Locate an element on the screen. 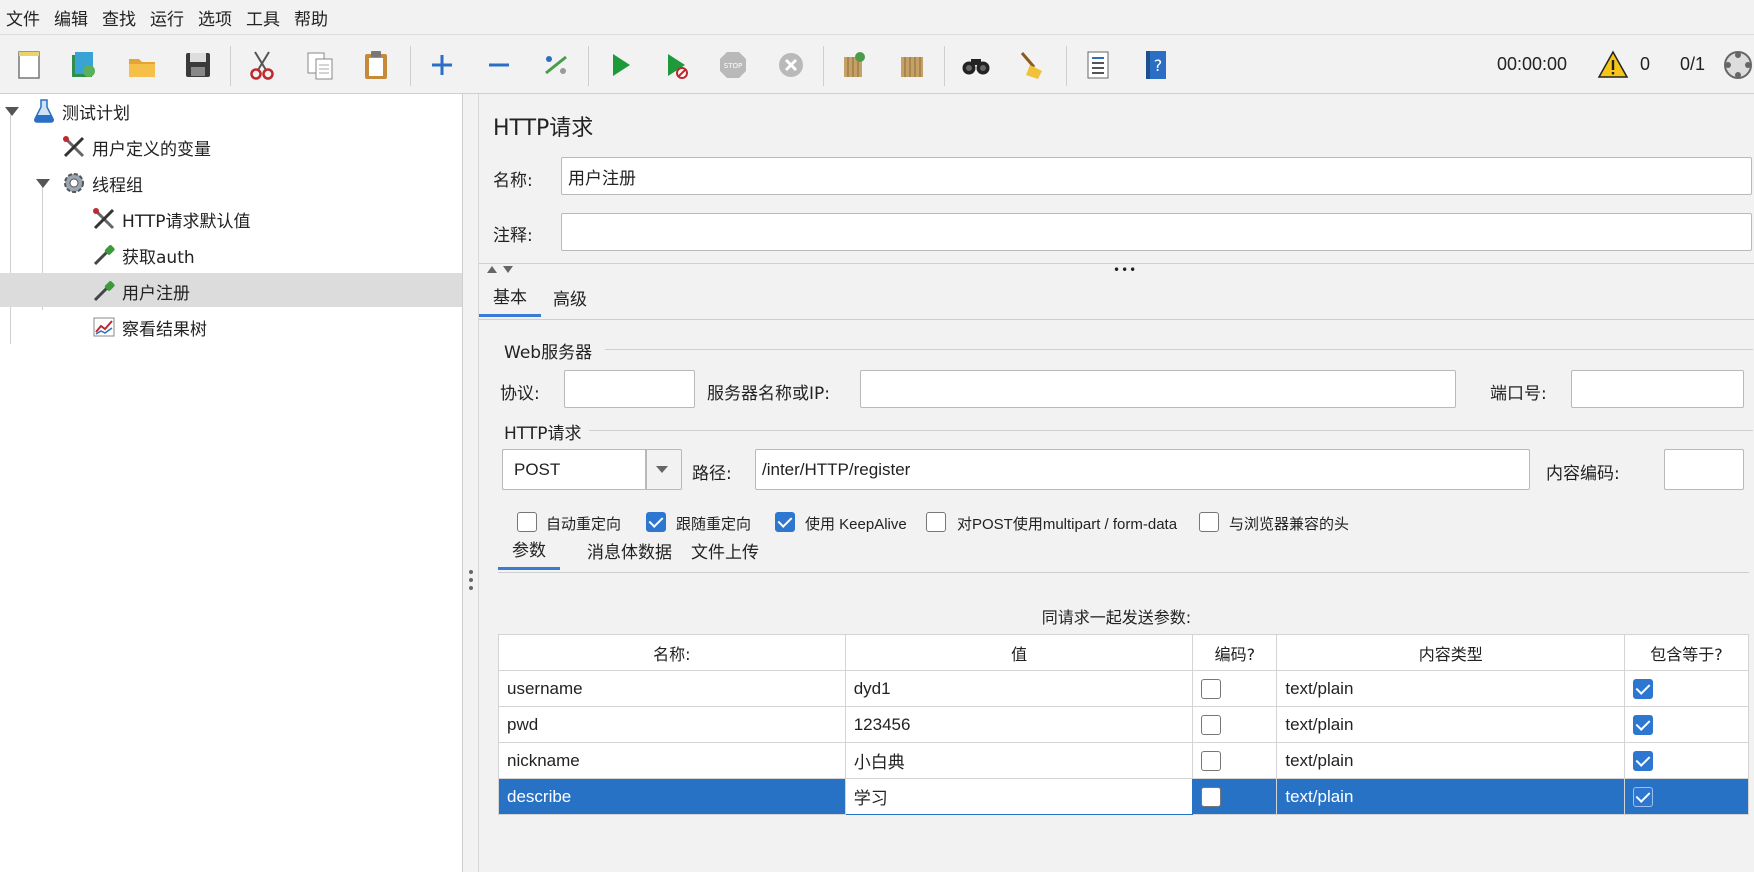  column-header-encode: 编码? is located at coordinates (1235, 652).